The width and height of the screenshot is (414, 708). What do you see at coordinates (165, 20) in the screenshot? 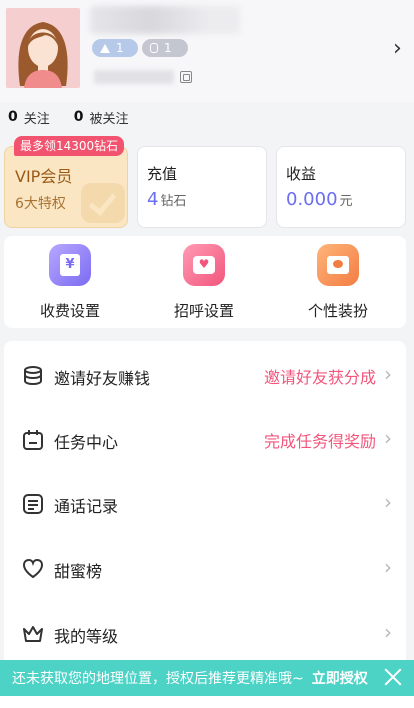
I see `nickname-blurred` at bounding box center [165, 20].